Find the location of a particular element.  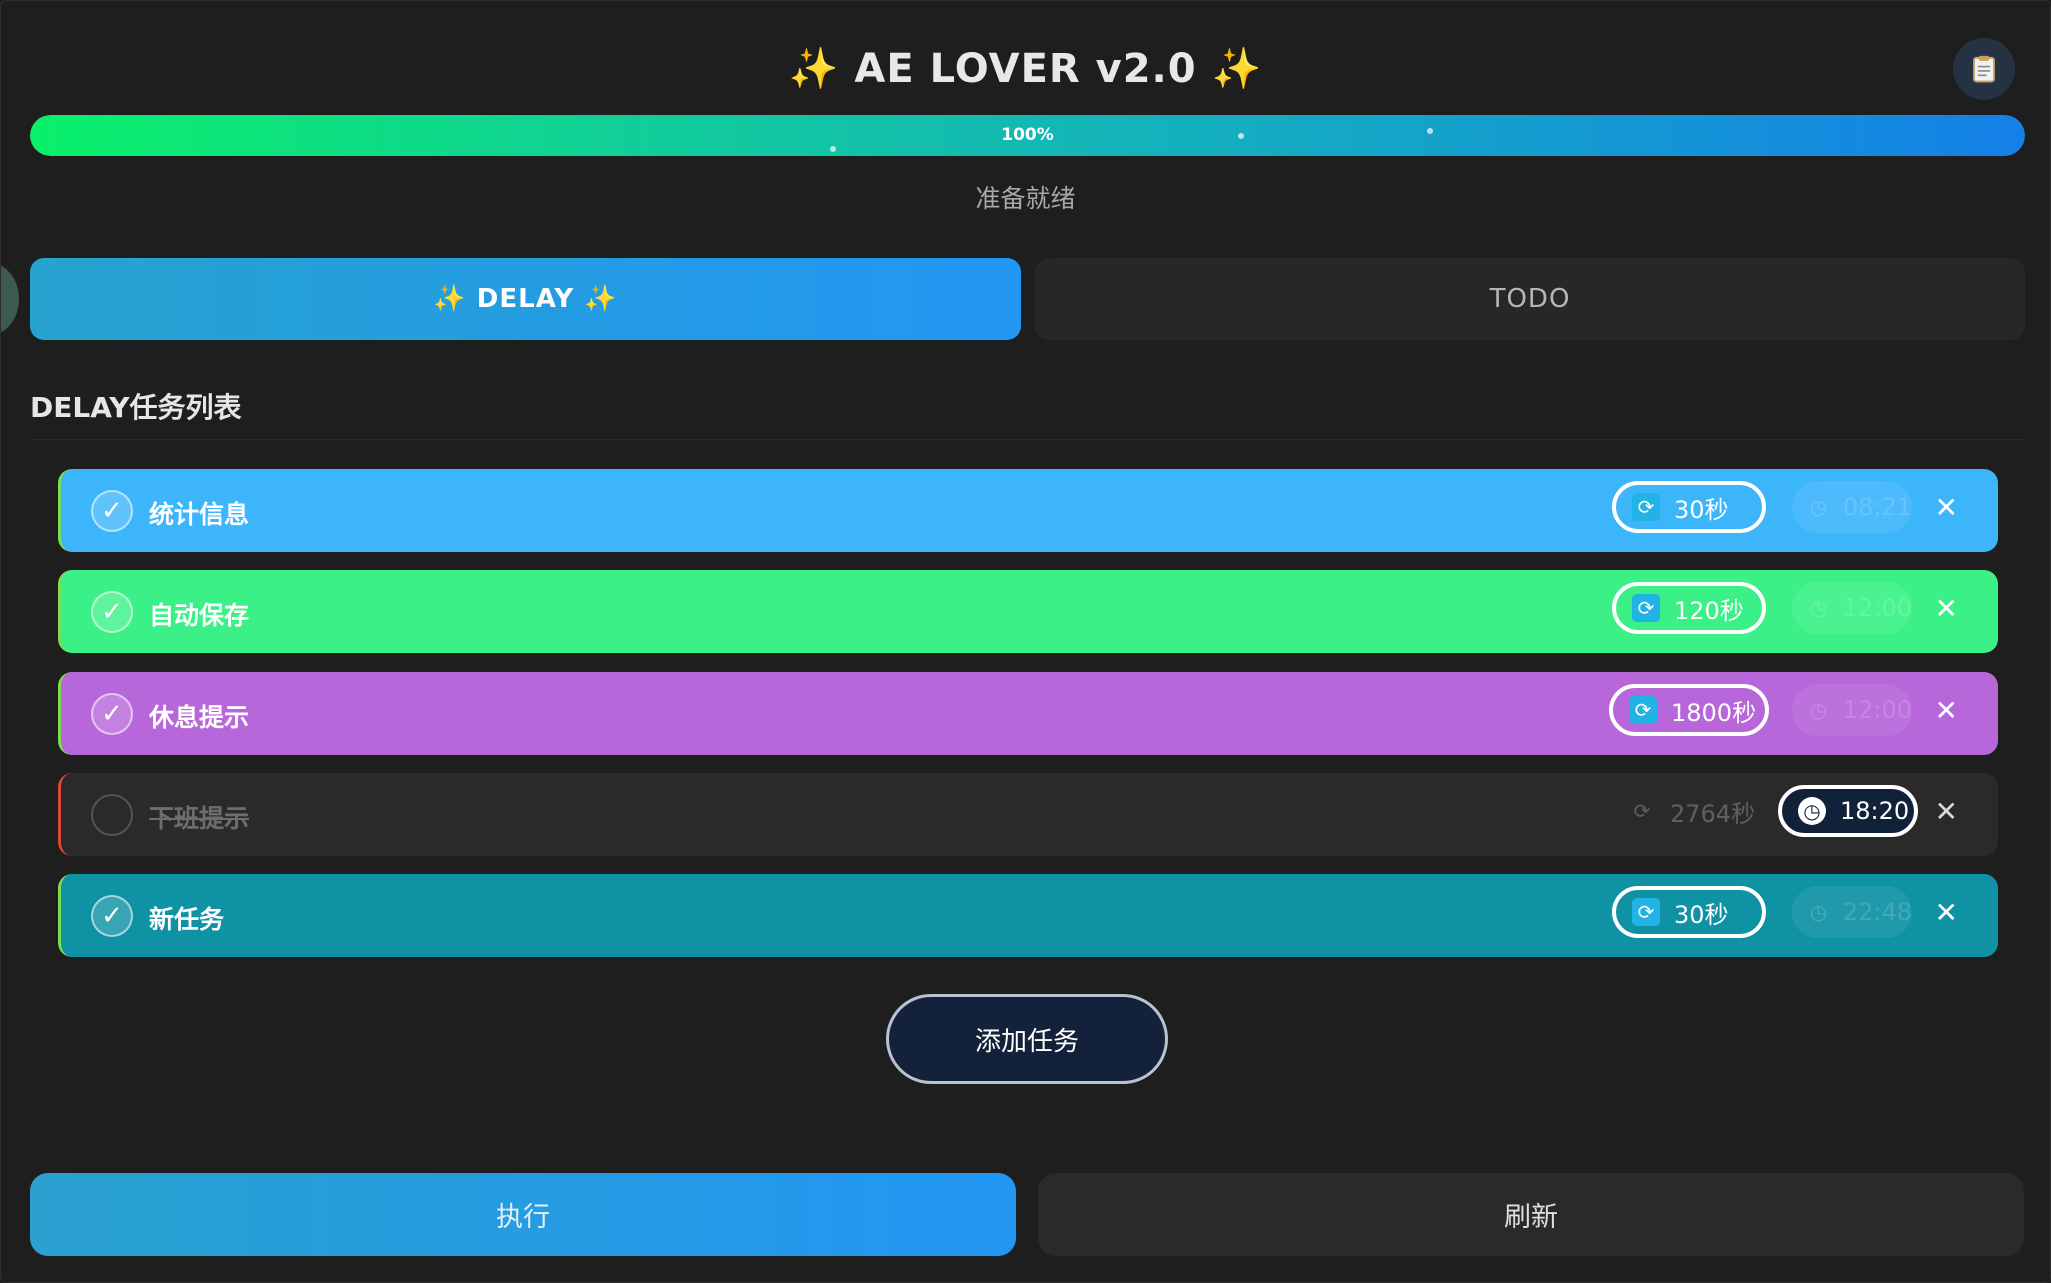

task-time-pill: ◷ 08:21 is located at coordinates (1852, 507).